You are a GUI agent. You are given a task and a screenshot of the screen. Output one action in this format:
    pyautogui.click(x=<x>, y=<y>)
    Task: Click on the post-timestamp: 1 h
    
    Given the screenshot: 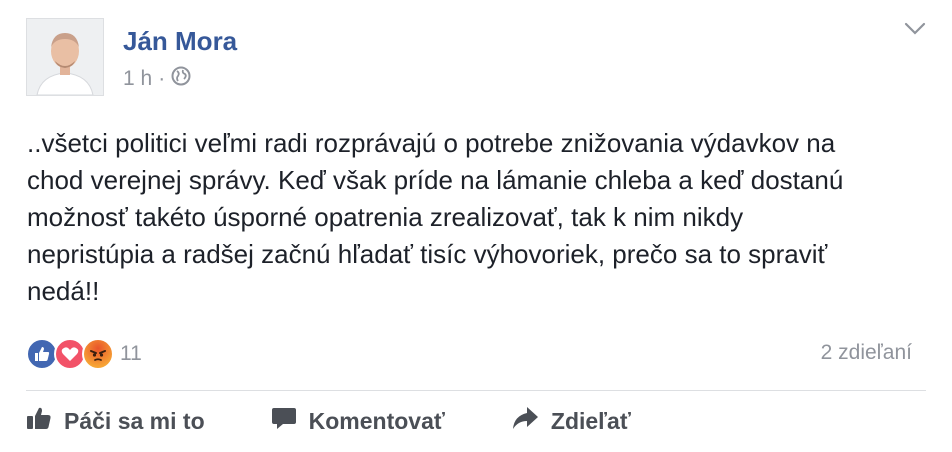 What is the action you would take?
    pyautogui.click(x=137, y=79)
    